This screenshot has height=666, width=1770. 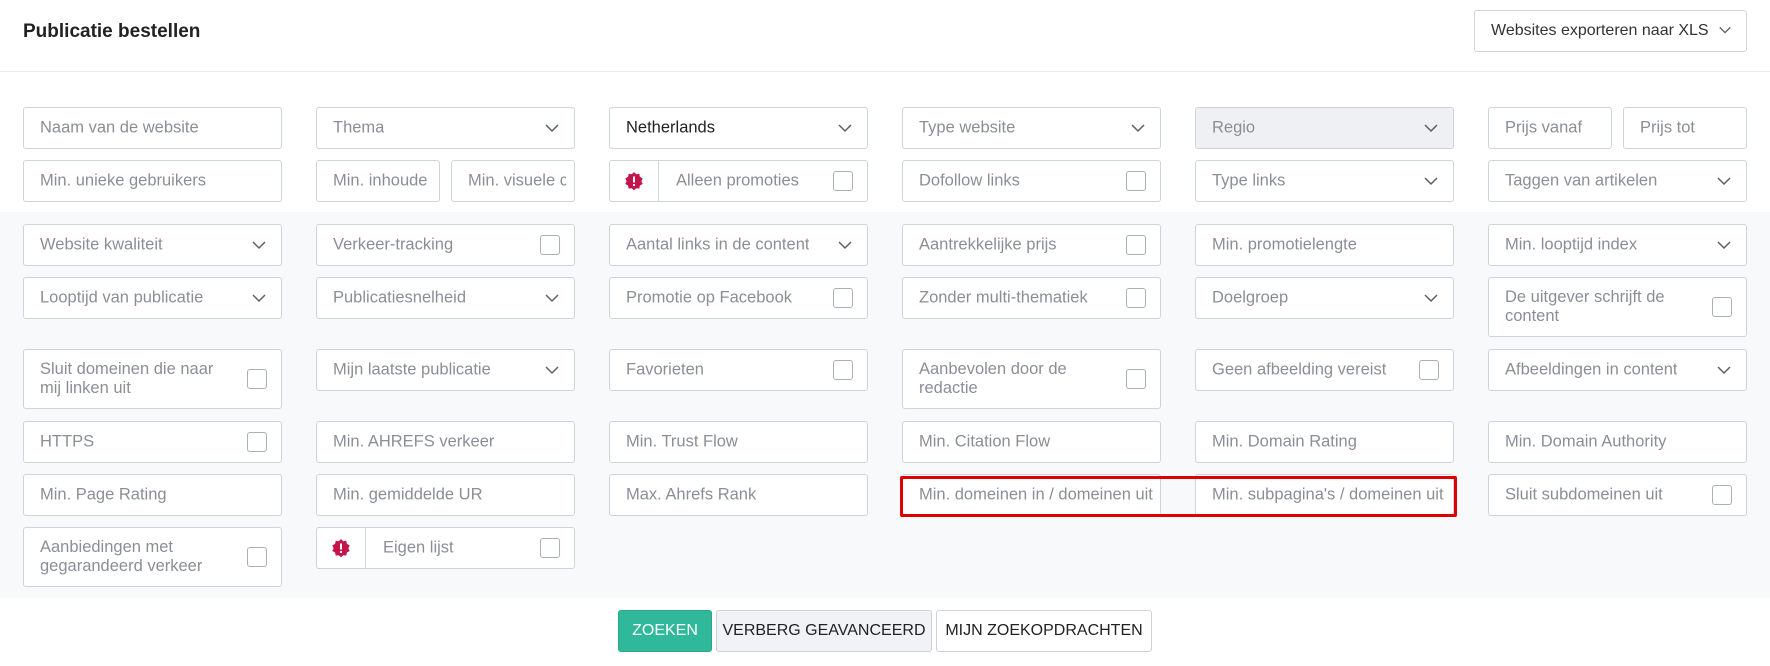 I want to click on https-checkbox, so click(x=257, y=442).